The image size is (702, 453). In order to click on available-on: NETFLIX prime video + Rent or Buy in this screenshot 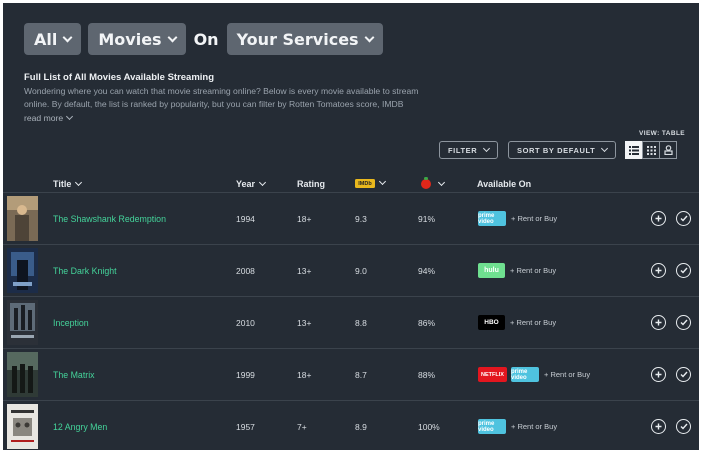, I will do `click(534, 374)`.